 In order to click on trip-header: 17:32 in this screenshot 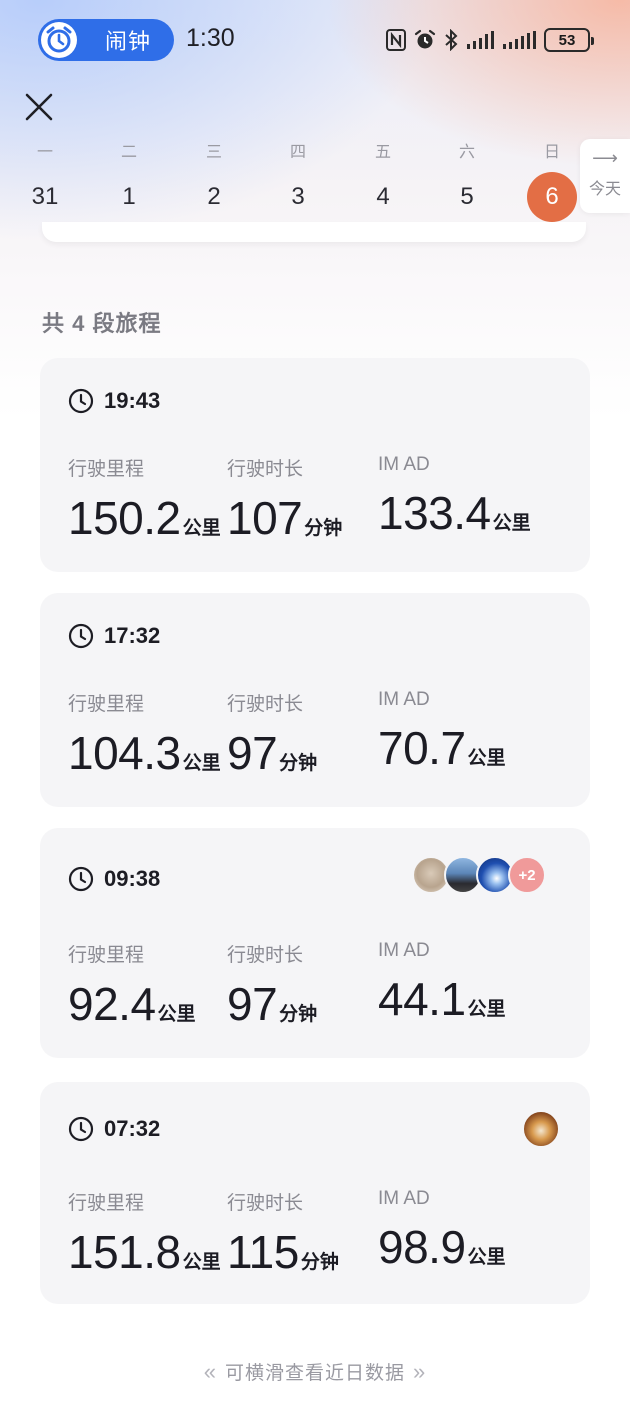, I will do `click(114, 636)`.